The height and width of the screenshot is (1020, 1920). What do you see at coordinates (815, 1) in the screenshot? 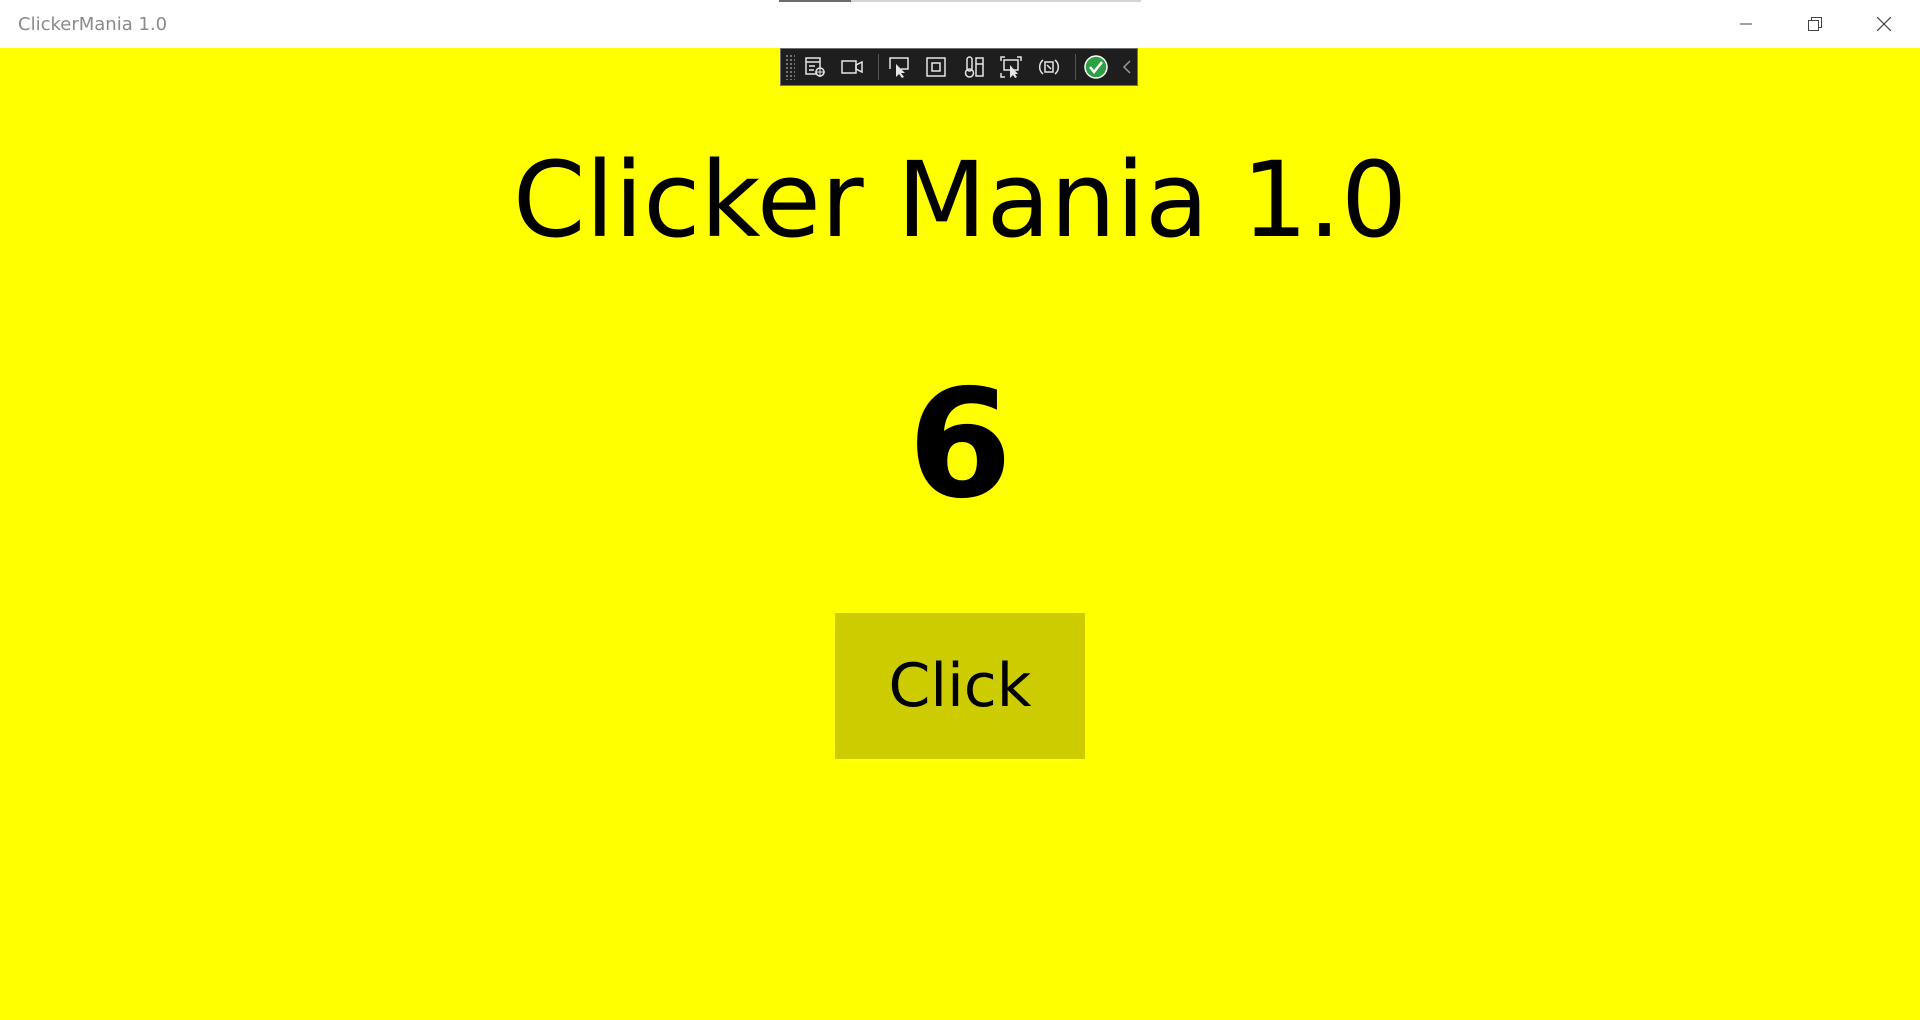
I see `toolbar-tab-indicator-active` at bounding box center [815, 1].